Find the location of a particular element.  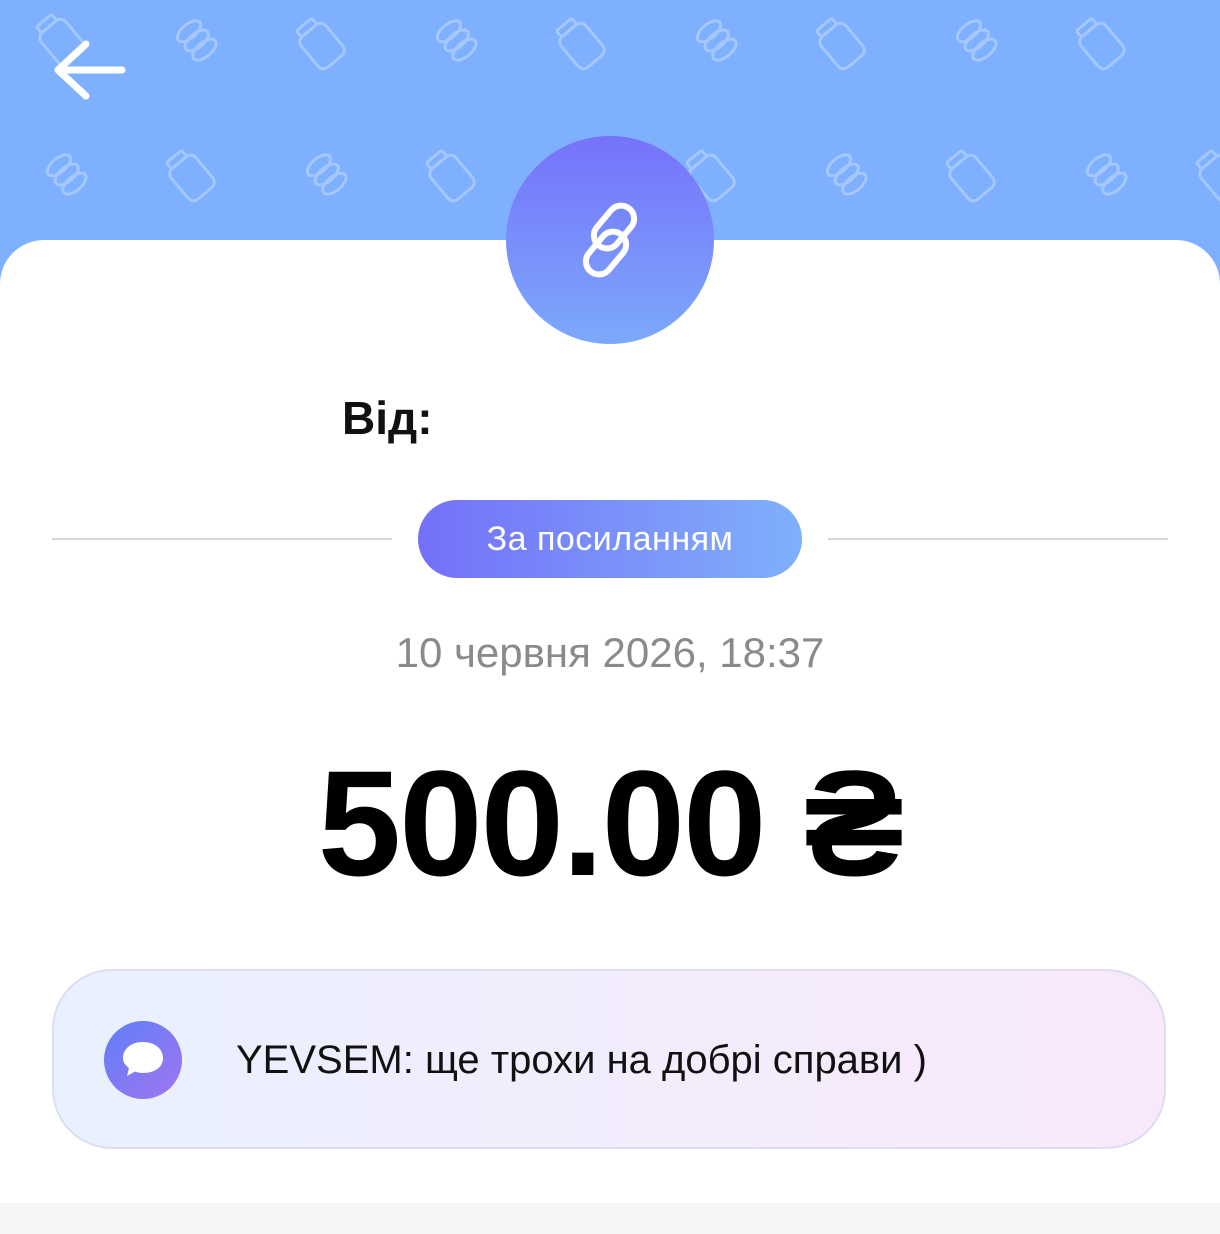

back-button is located at coordinates (89, 72).